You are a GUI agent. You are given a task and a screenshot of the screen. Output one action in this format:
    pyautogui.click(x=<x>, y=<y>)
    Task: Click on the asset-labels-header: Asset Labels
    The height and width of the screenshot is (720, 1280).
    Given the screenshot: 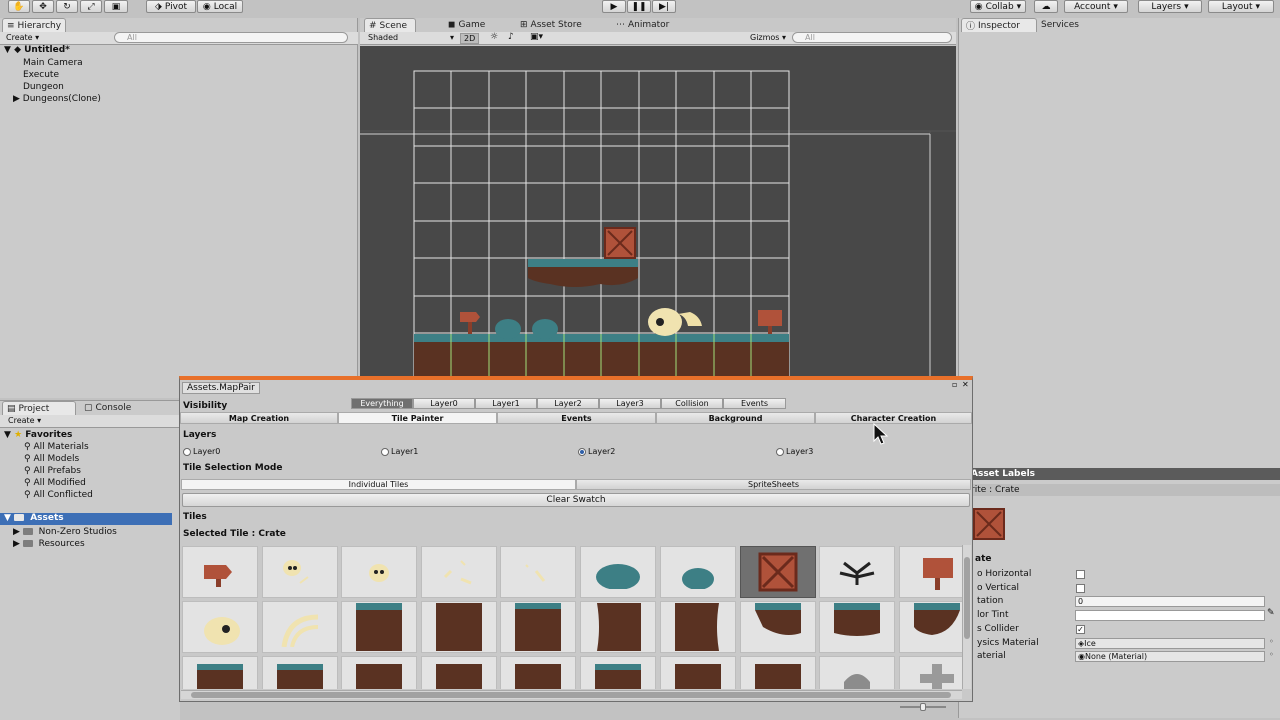 What is the action you would take?
    pyautogui.click(x=1119, y=474)
    